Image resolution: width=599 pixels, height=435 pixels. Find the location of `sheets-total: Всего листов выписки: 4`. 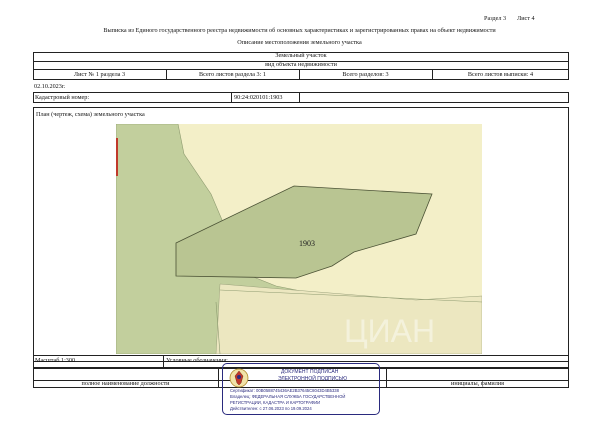

sheets-total: Всего листов выписки: 4 is located at coordinates (500, 74).